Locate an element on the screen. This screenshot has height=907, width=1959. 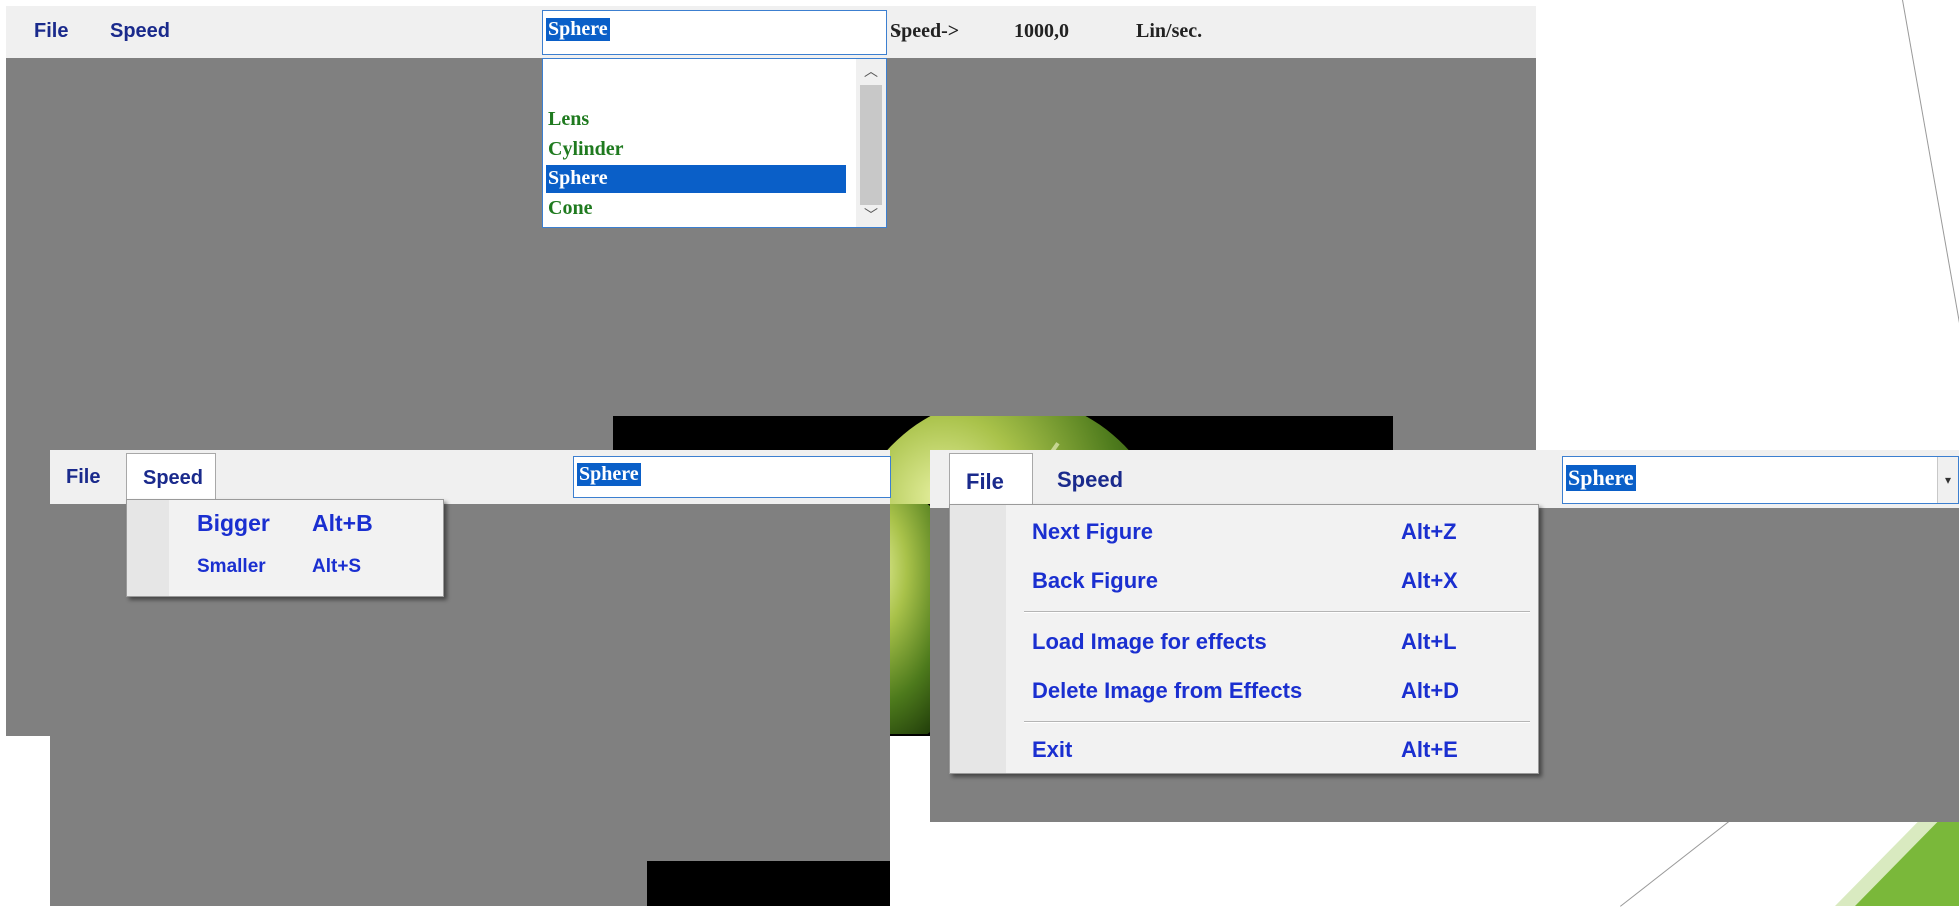
top-combo-value: Sphere is located at coordinates (578, 29).